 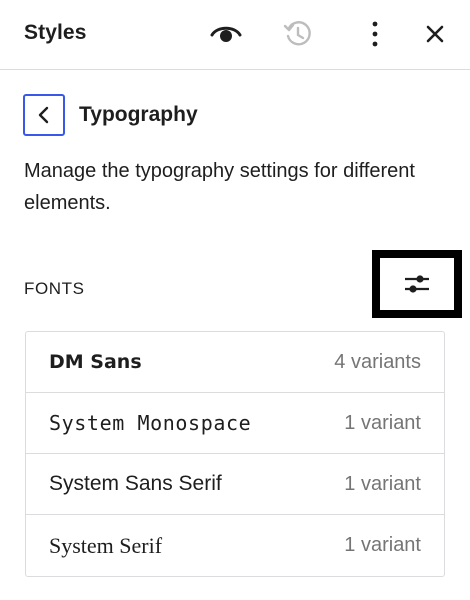 I want to click on sliders-icon, so click(x=417, y=284).